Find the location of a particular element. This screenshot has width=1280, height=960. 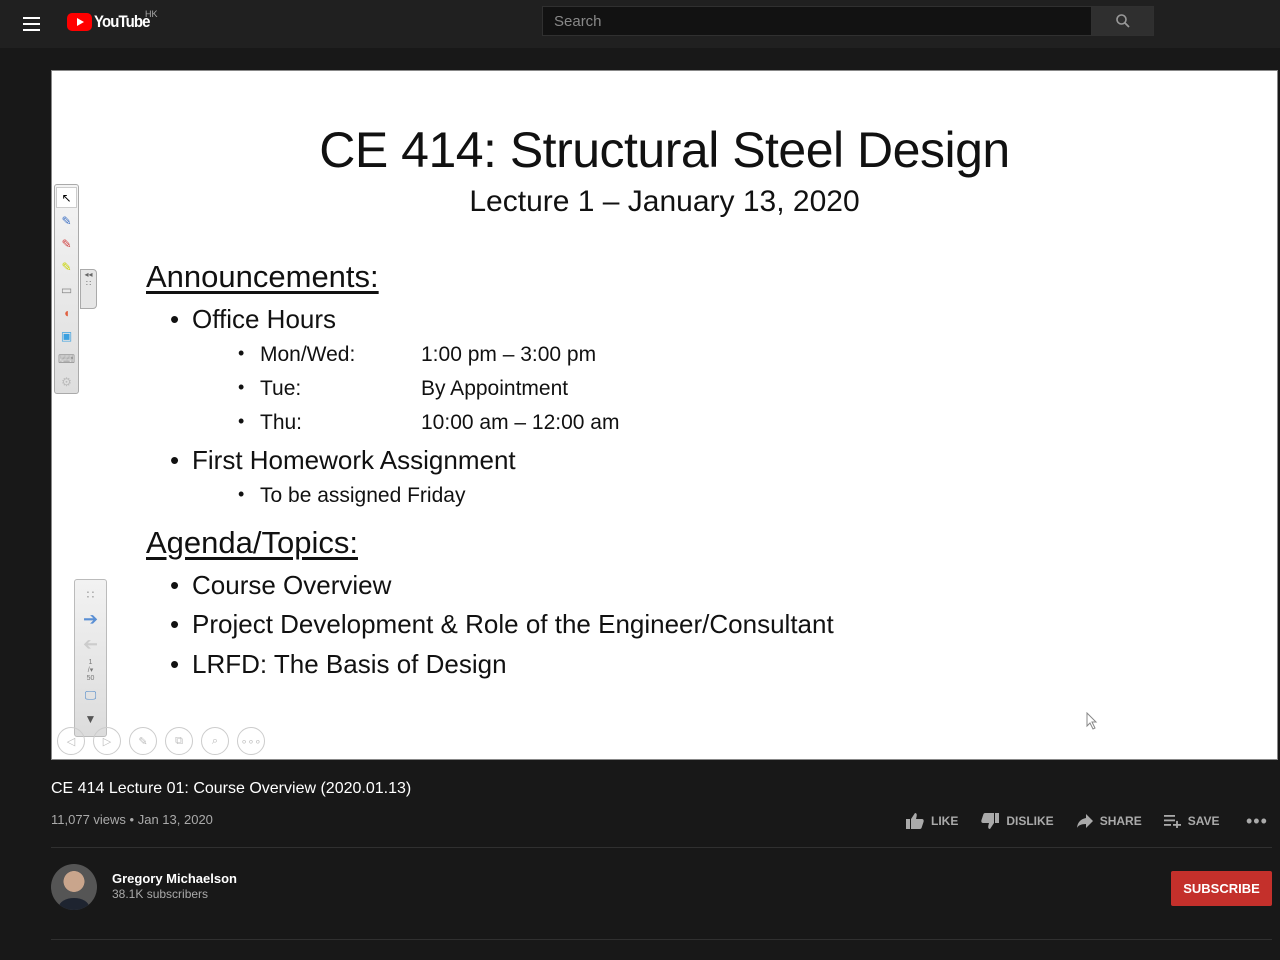

pen-blue-icon: ✎ is located at coordinates (66, 220).